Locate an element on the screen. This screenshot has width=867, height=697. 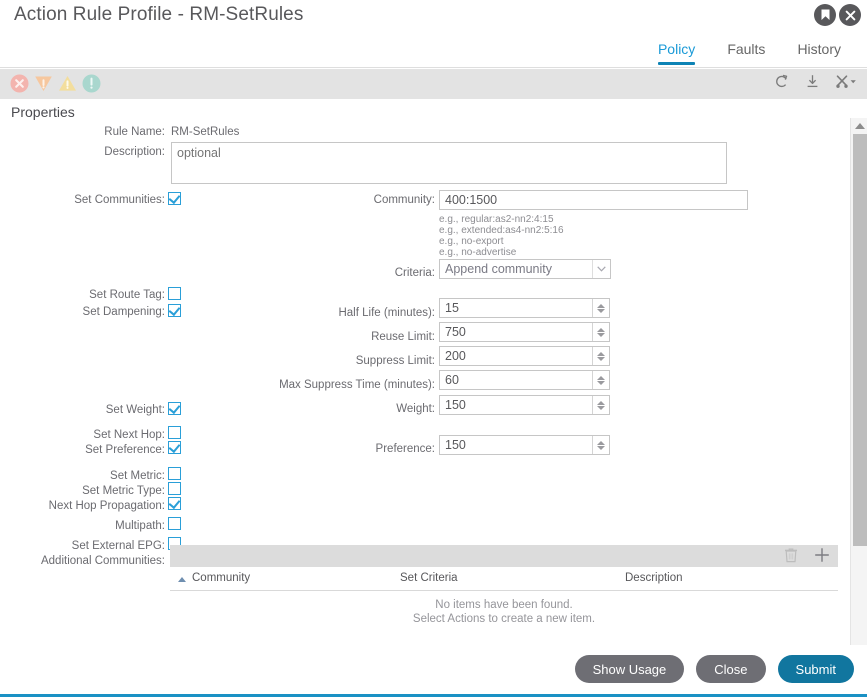
tab-faults: Faults is located at coordinates (746, 52).